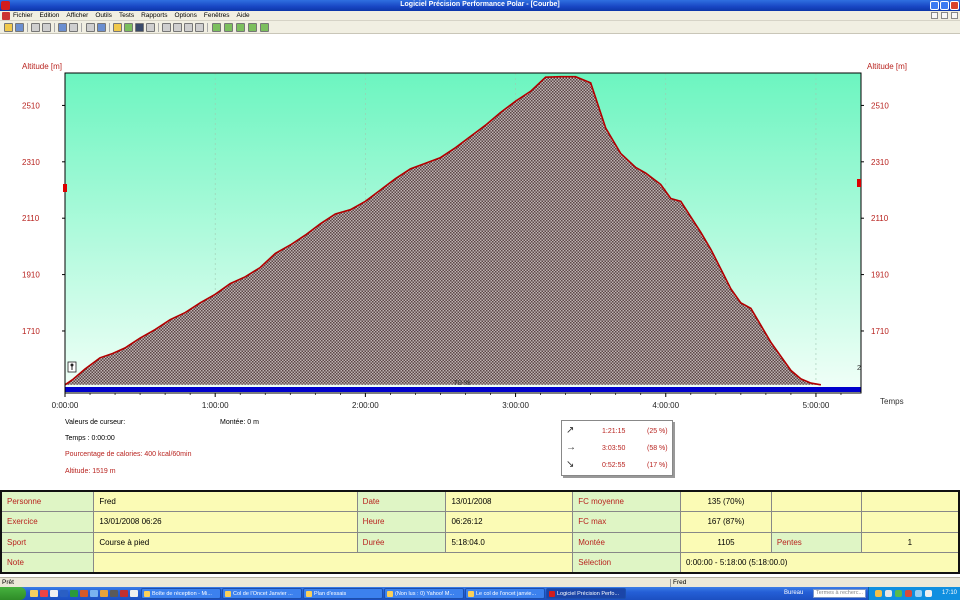  Describe the element at coordinates (139, 27) in the screenshot. I see `table-icon` at that location.